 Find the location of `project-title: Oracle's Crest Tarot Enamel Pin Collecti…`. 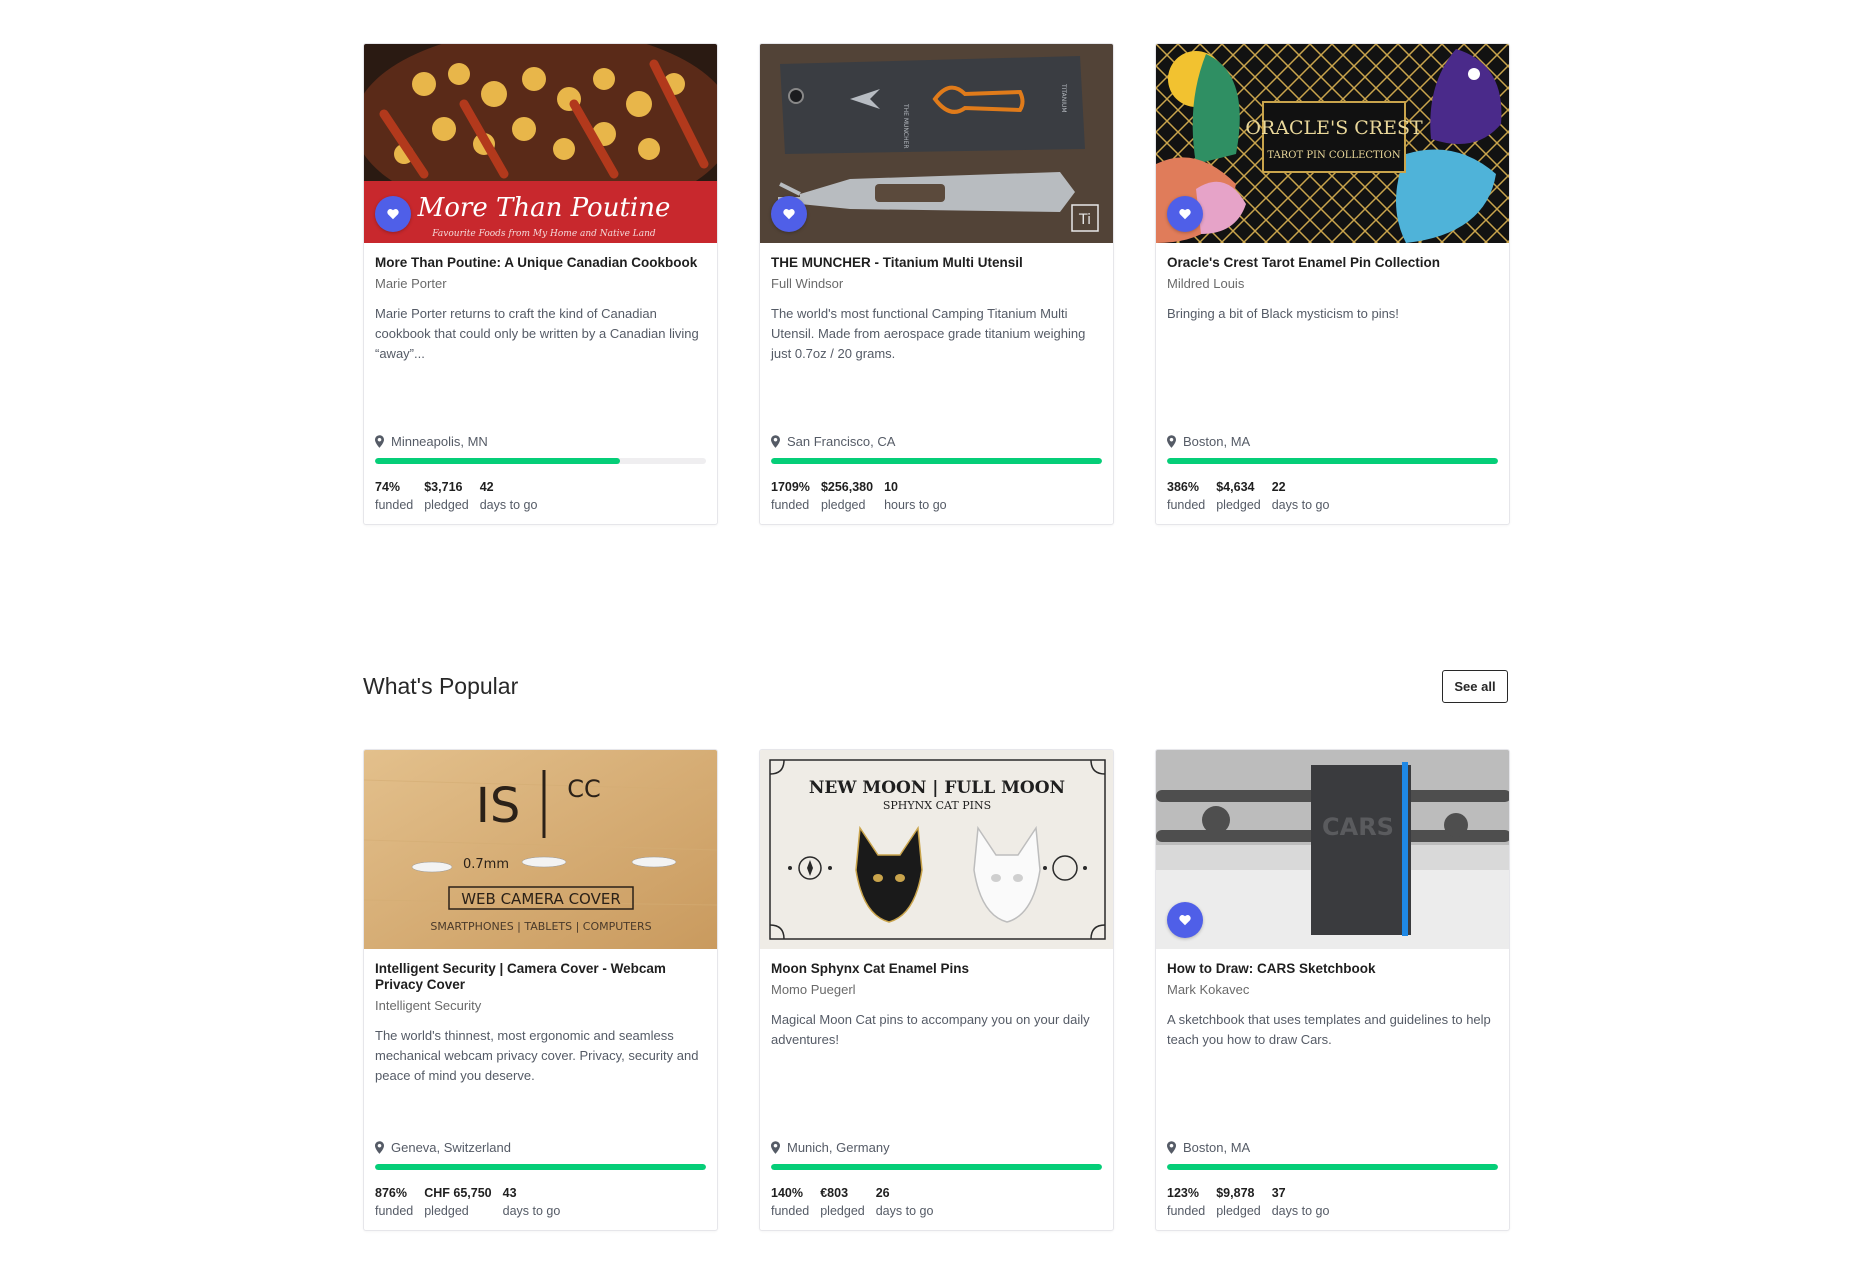

project-title: Oracle's Crest Tarot Enamel Pin Collecti… is located at coordinates (1332, 263).